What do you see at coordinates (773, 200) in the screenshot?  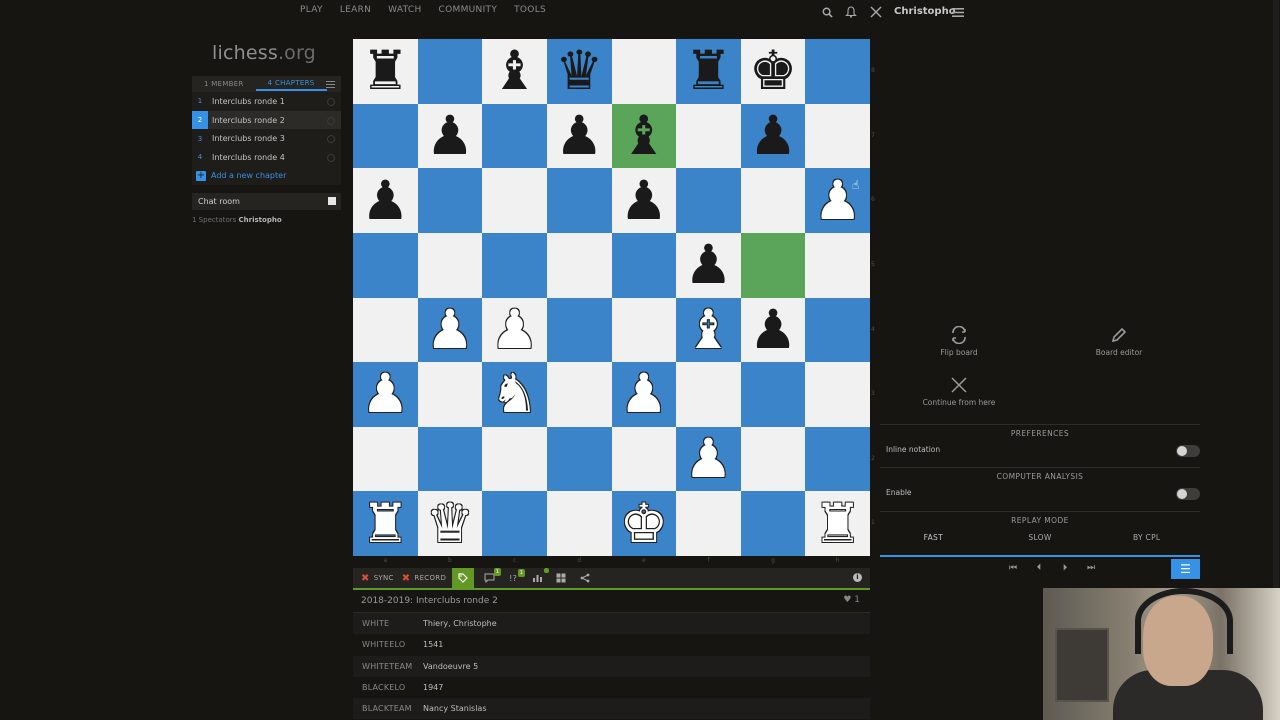 I see `square-g6` at bounding box center [773, 200].